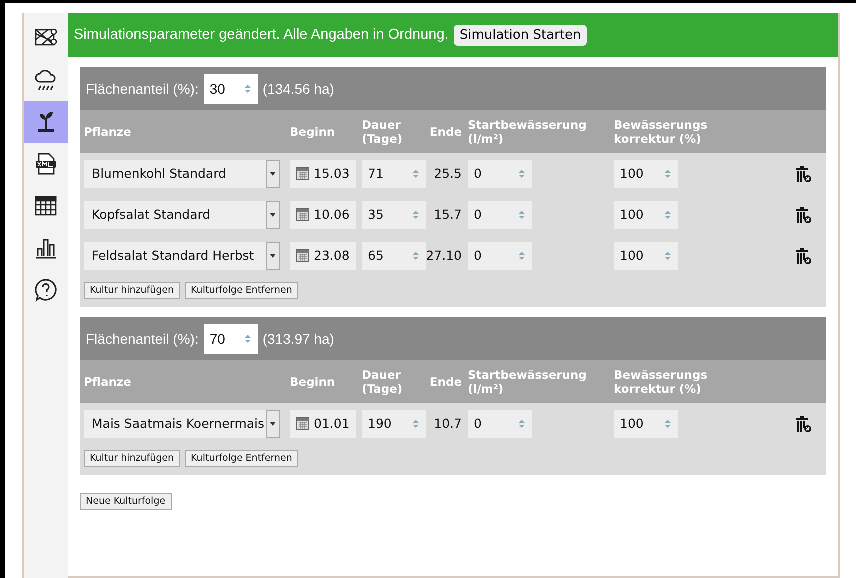 This screenshot has width=856, height=578. I want to click on date-field: 15.03, so click(323, 174).